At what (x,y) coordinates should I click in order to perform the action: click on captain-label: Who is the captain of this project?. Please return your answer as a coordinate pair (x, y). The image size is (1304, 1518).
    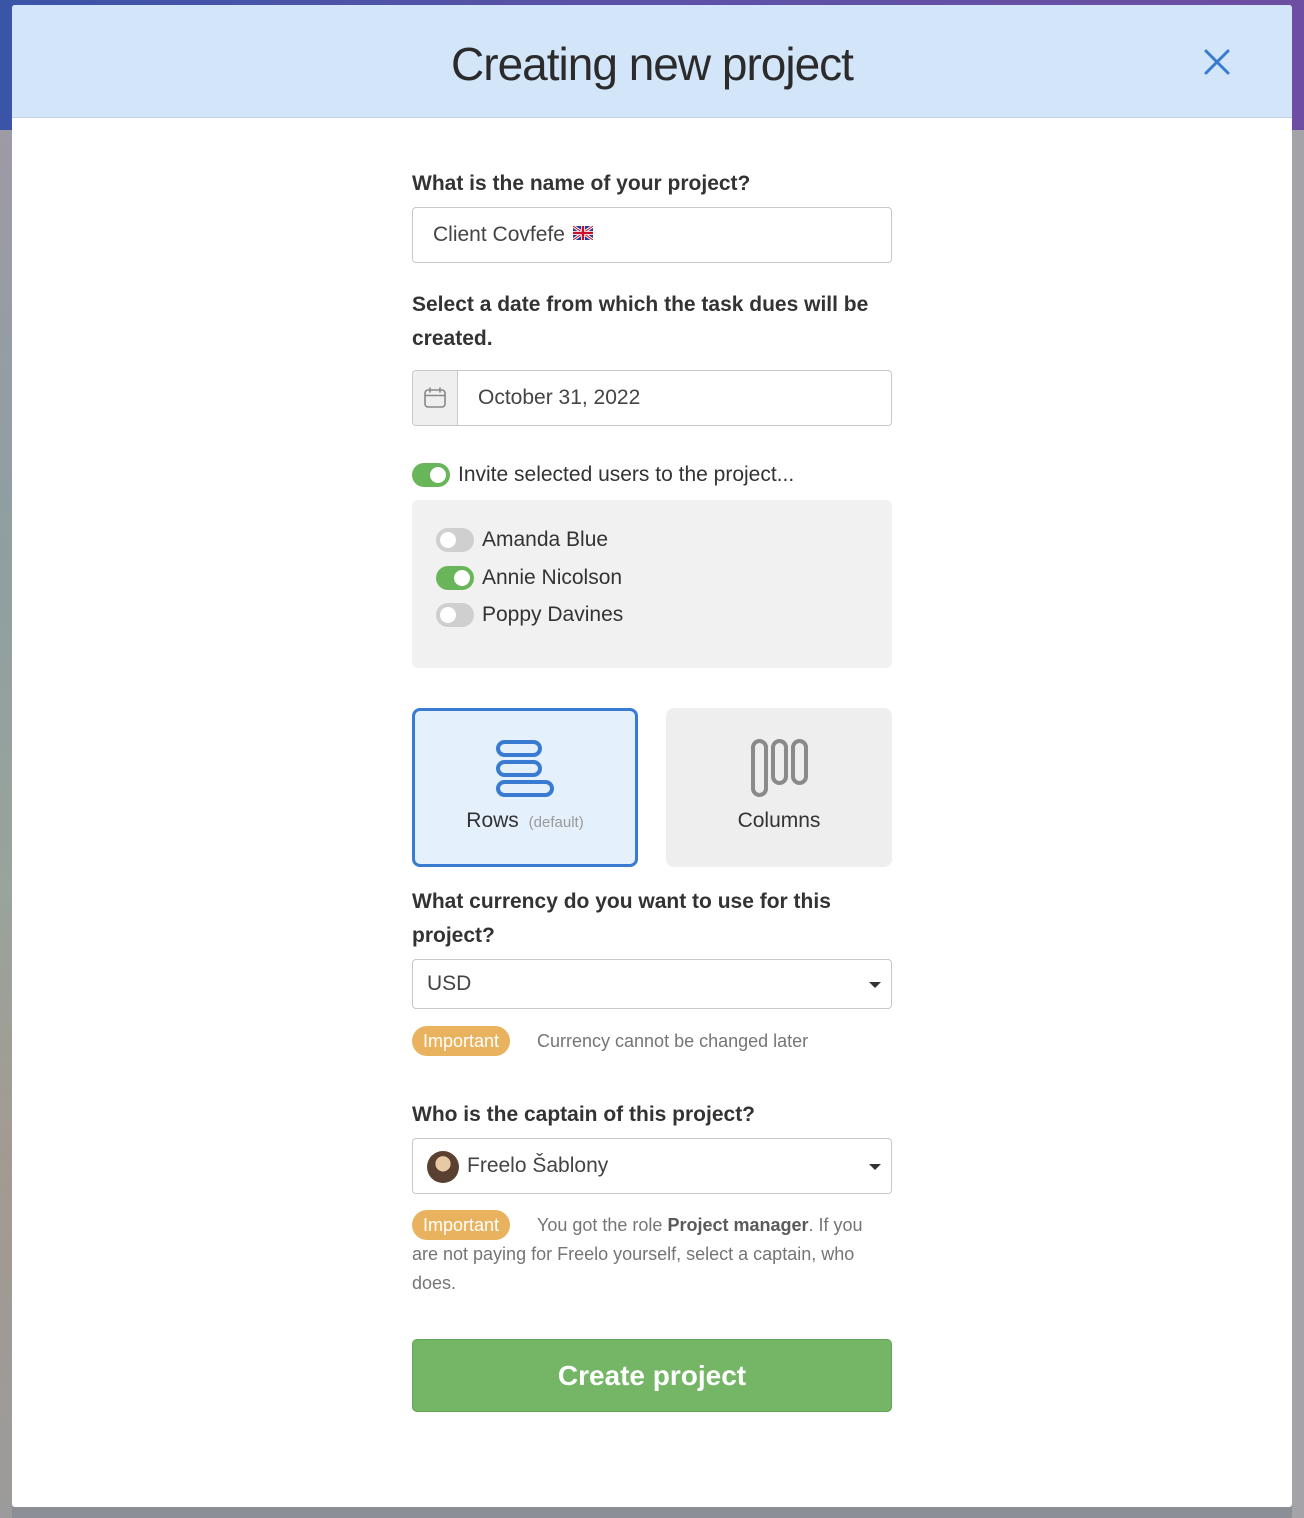
    Looking at the image, I should click on (584, 1114).